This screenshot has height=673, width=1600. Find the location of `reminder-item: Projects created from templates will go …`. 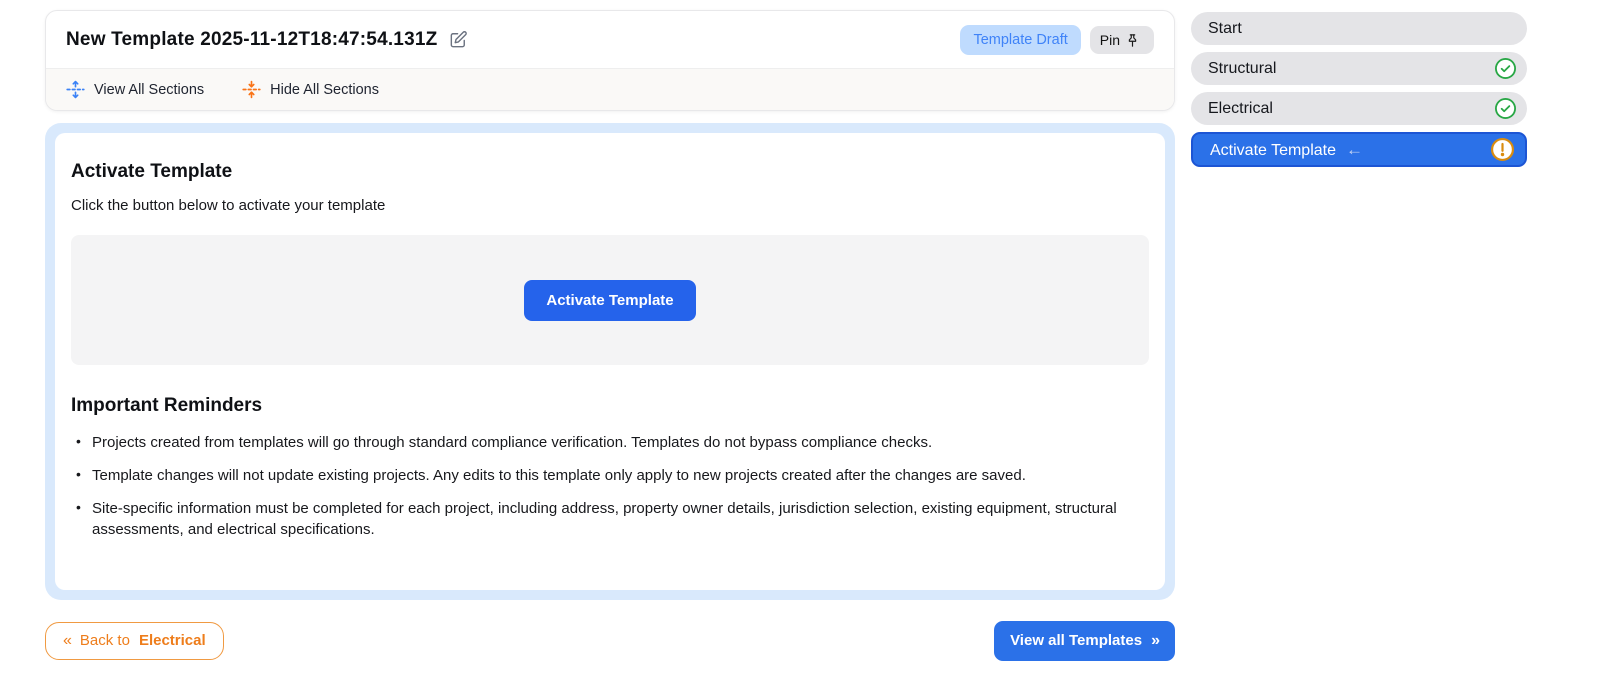

reminder-item: Projects created from templates will go … is located at coordinates (610, 442).